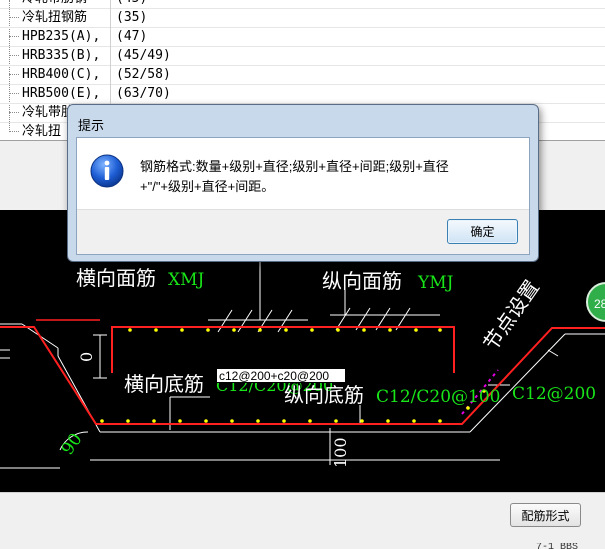 This screenshot has width=605, height=549. Describe the element at coordinates (281, 375) in the screenshot. I see `rebar-formula-input: c12@200+c20@200` at that location.